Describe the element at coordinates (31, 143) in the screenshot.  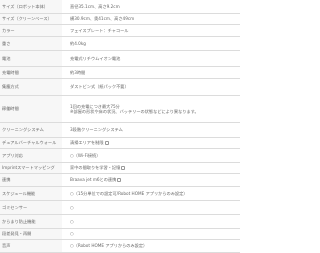
I see `spec-label: デュアルバーチャルウォール` at that location.